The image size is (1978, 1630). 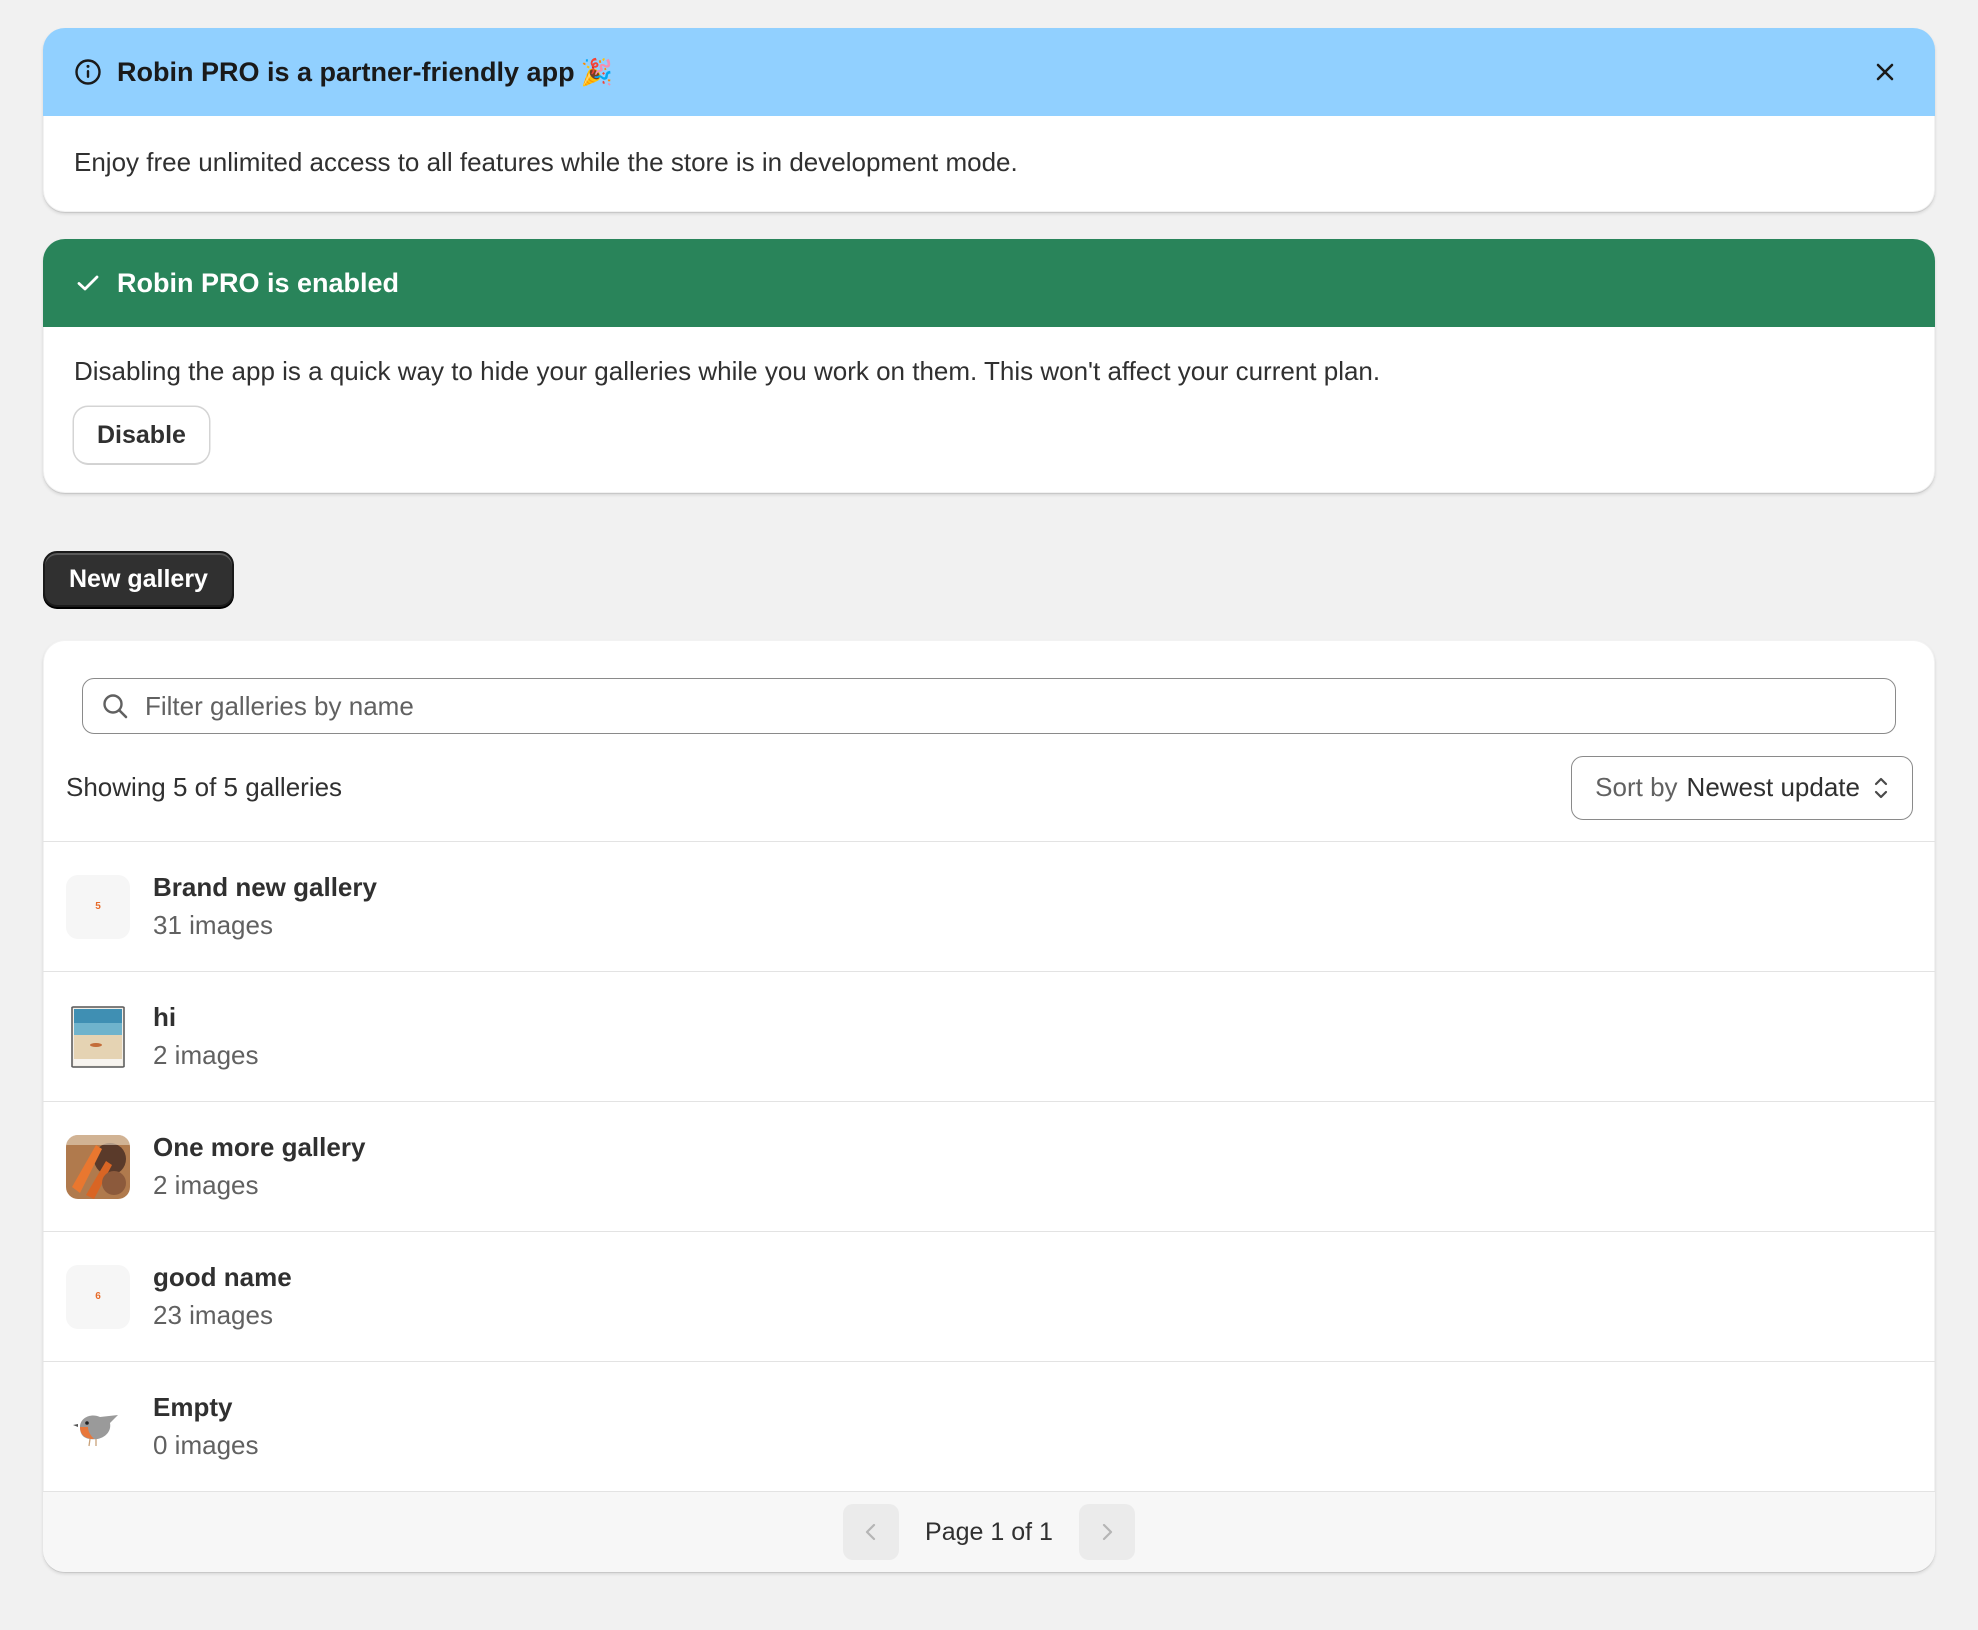 I want to click on previous-page-button, so click(x=871, y=1532).